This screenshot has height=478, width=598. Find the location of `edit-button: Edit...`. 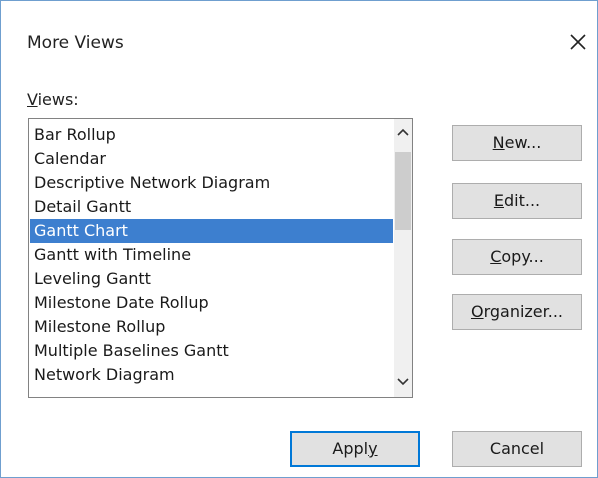

edit-button: Edit... is located at coordinates (517, 201).